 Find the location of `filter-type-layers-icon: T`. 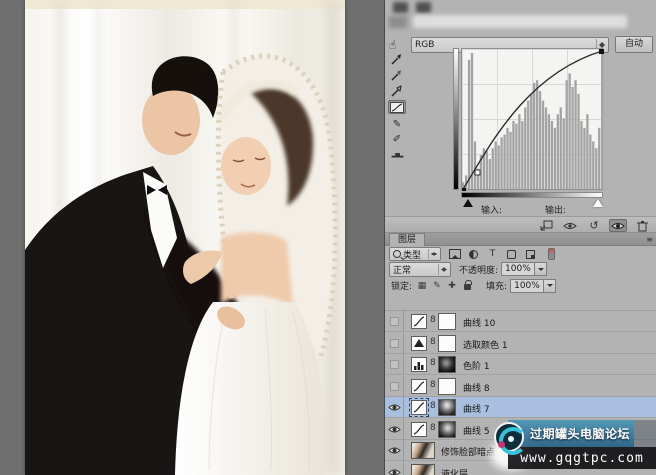

filter-type-layers-icon: T is located at coordinates (492, 254).